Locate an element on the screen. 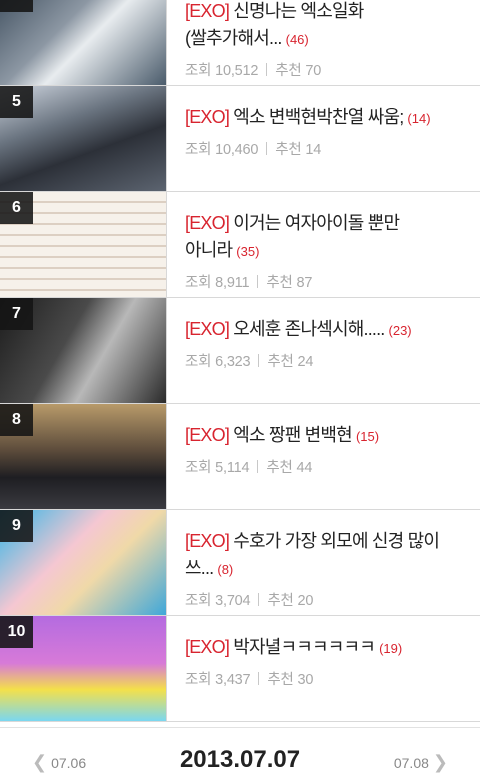 This screenshot has width=480, height=774. rank-badge: 8 is located at coordinates (16, 420).